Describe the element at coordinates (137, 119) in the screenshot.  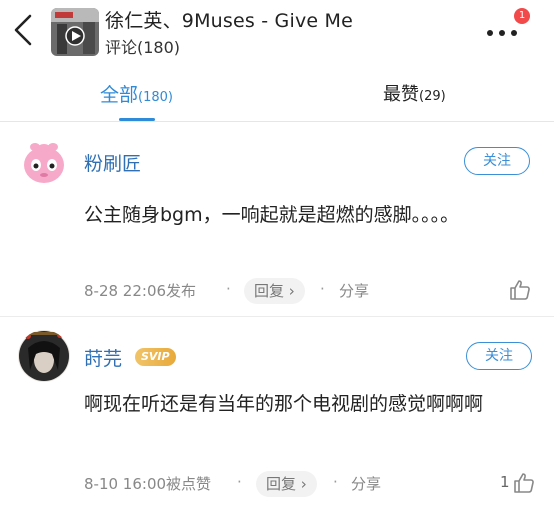
I see `active-tab-indicator` at that location.